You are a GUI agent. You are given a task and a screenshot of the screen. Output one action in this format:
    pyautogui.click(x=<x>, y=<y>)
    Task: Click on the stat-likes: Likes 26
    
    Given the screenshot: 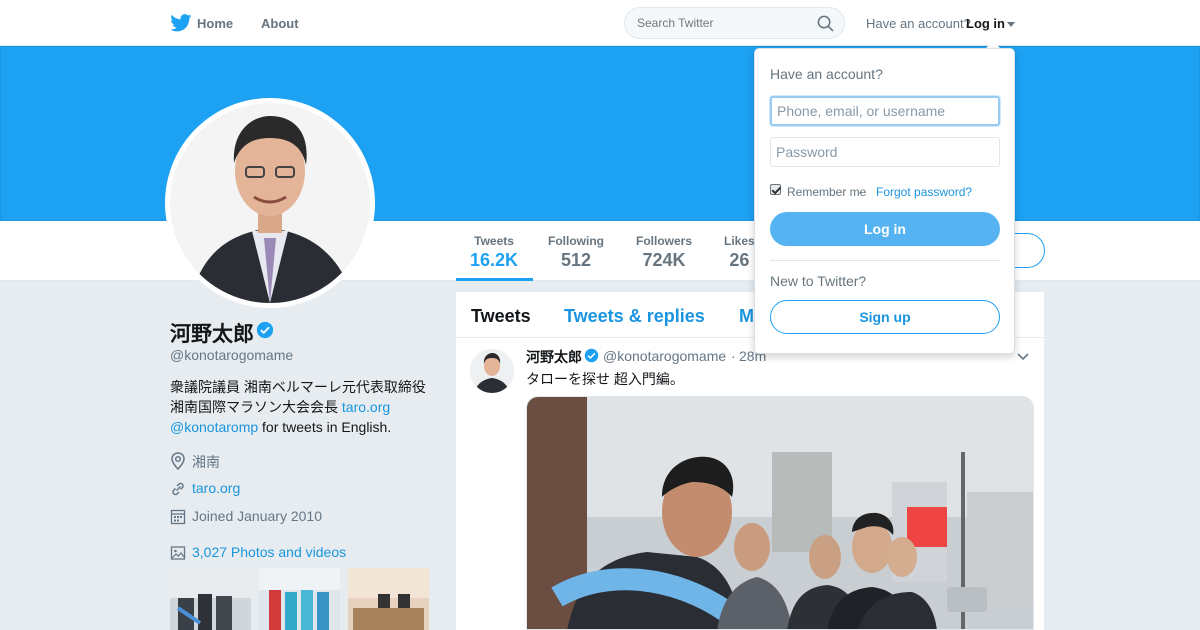 What is the action you would take?
    pyautogui.click(x=739, y=252)
    